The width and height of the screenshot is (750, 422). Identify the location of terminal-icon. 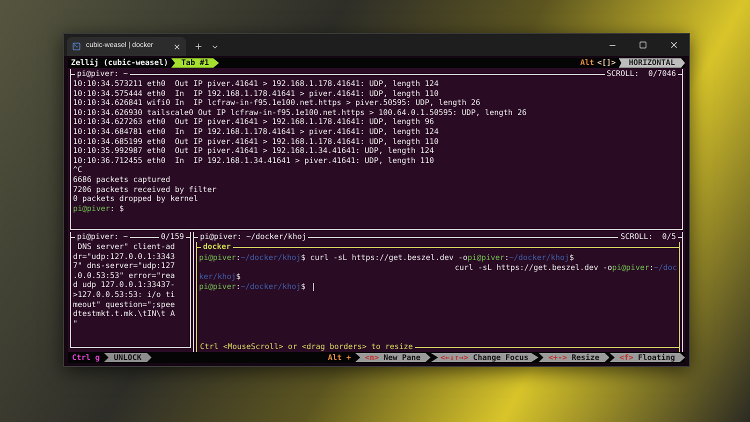
(76, 46).